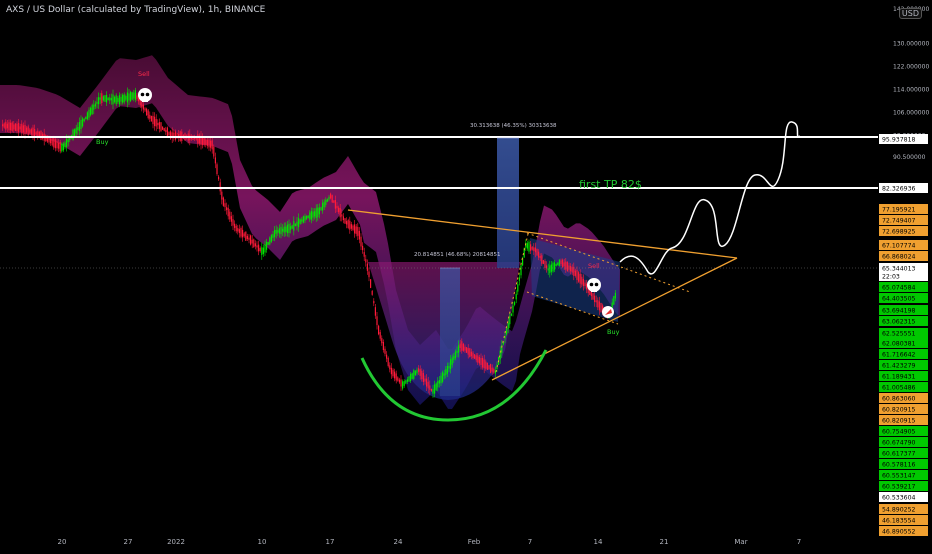 Image resolution: width=932 pixels, height=554 pixels. What do you see at coordinates (899, 140) in the screenshot?
I see `price-label-text: 95.937818` at bounding box center [899, 140].